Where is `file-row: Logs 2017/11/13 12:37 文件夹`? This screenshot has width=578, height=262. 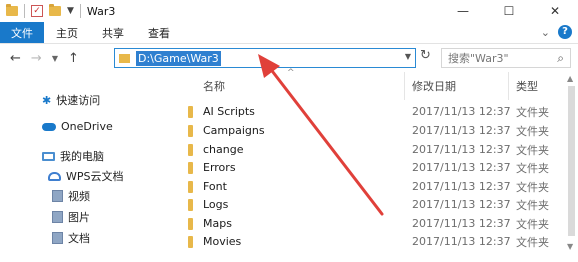 file-row: Logs 2017/11/13 12:37 文件夹 is located at coordinates (367, 204).